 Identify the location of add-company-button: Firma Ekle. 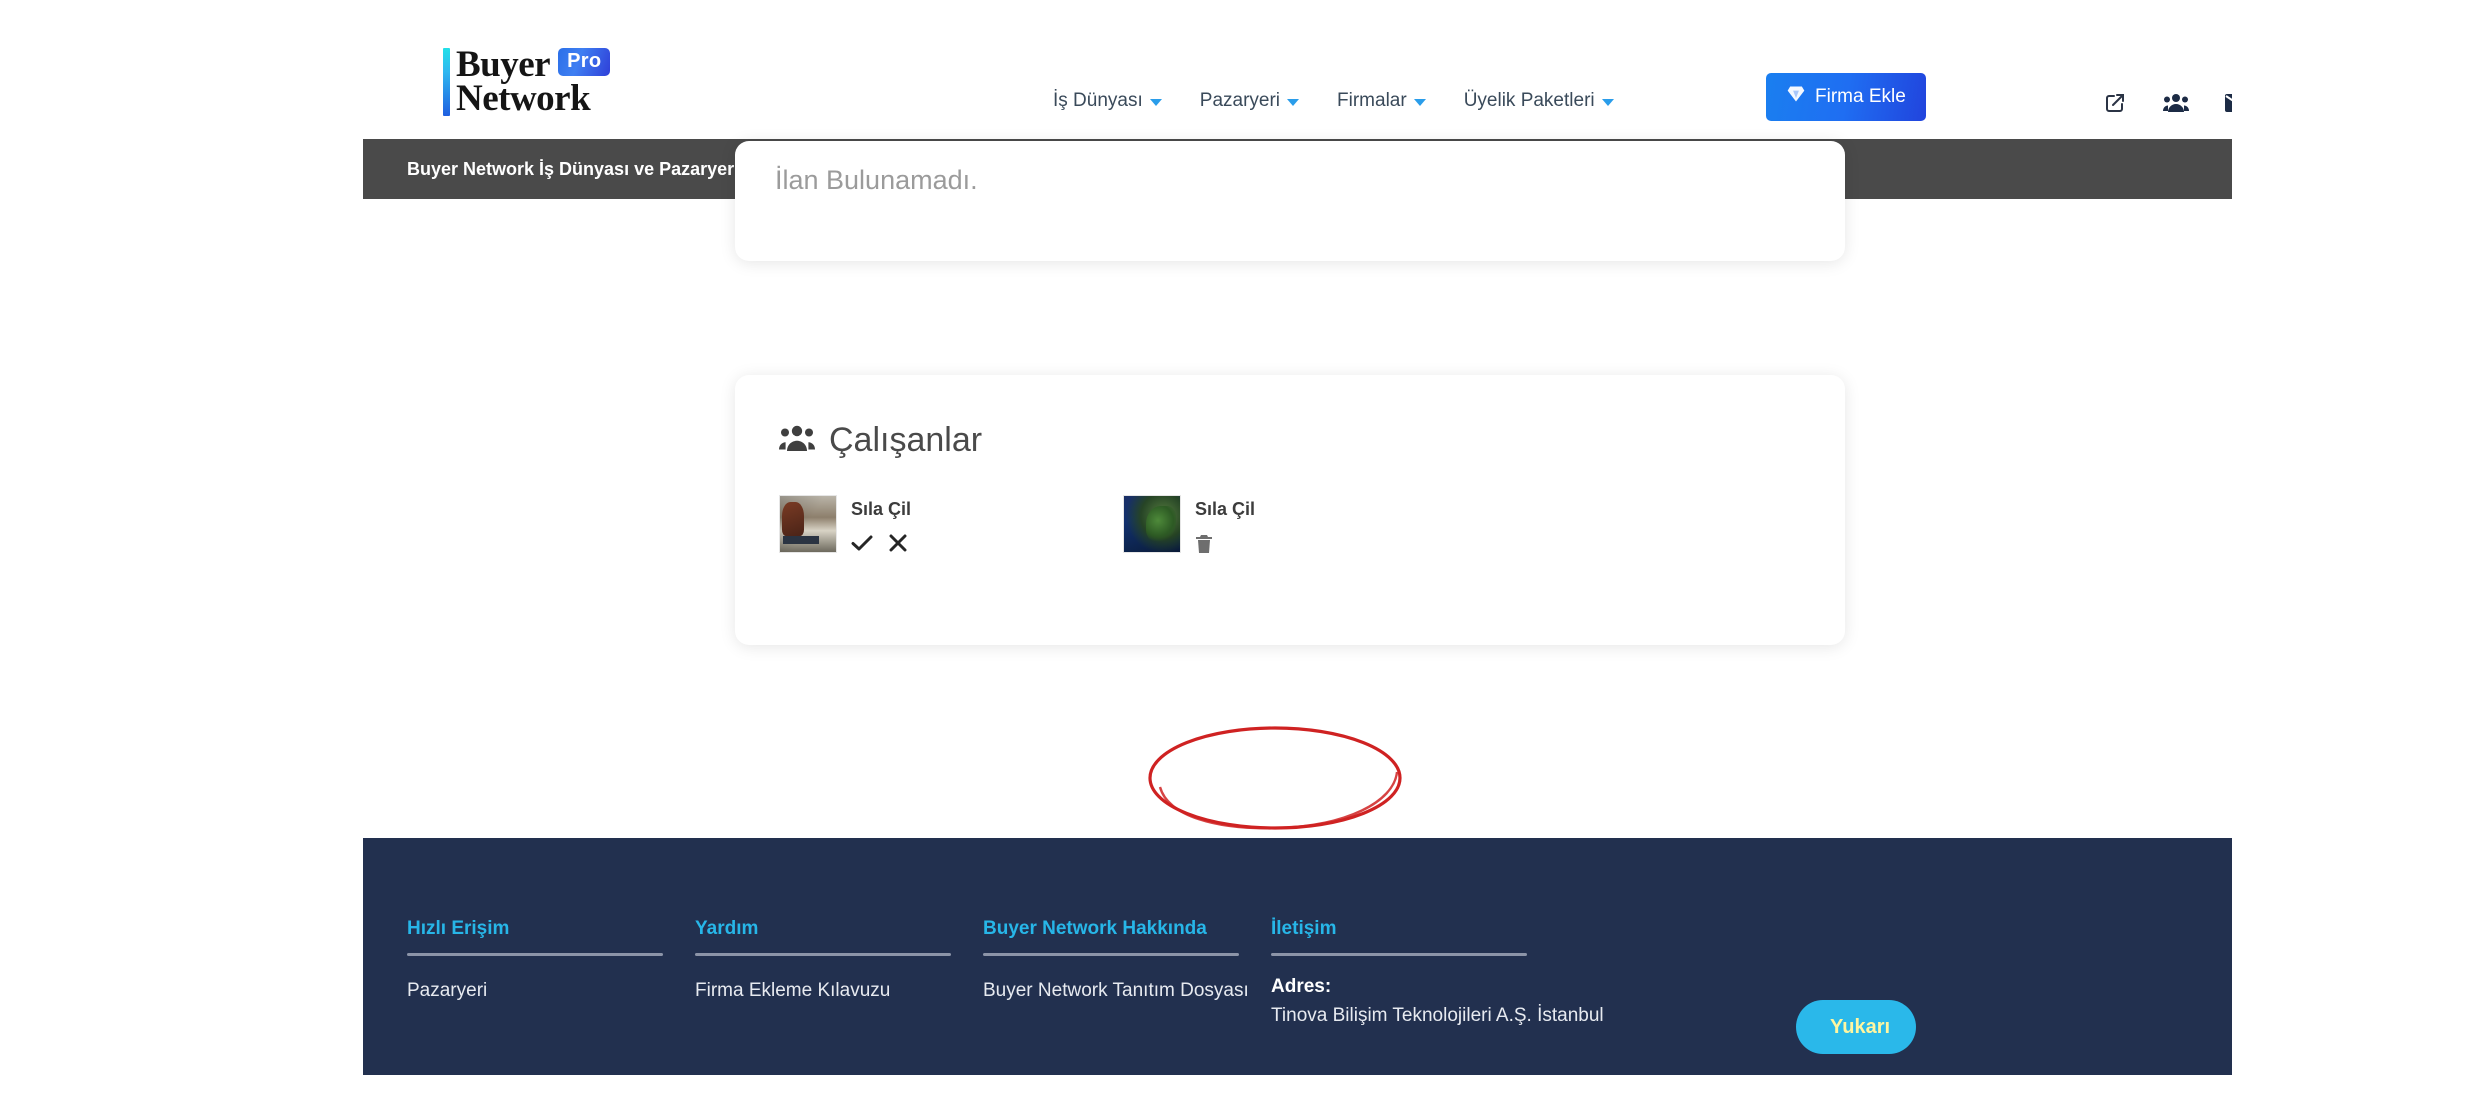
(1846, 97).